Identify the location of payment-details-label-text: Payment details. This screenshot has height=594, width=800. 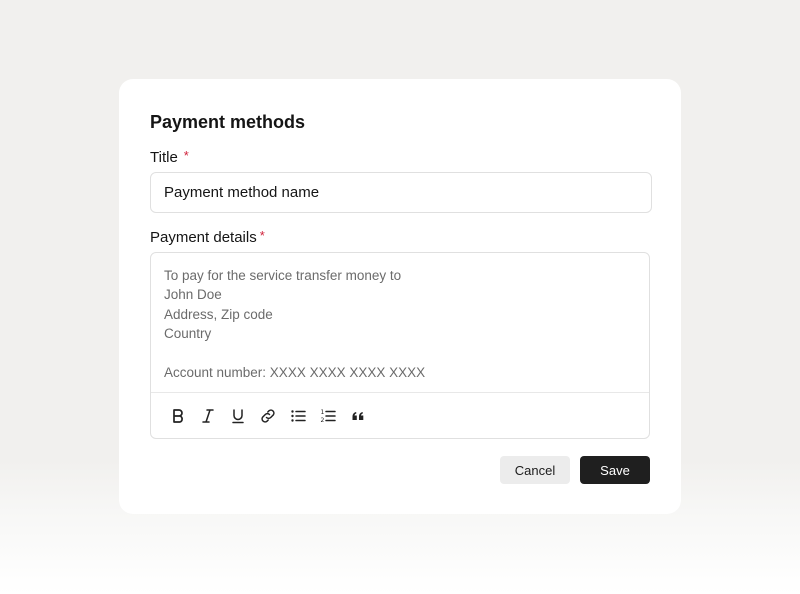
(203, 237).